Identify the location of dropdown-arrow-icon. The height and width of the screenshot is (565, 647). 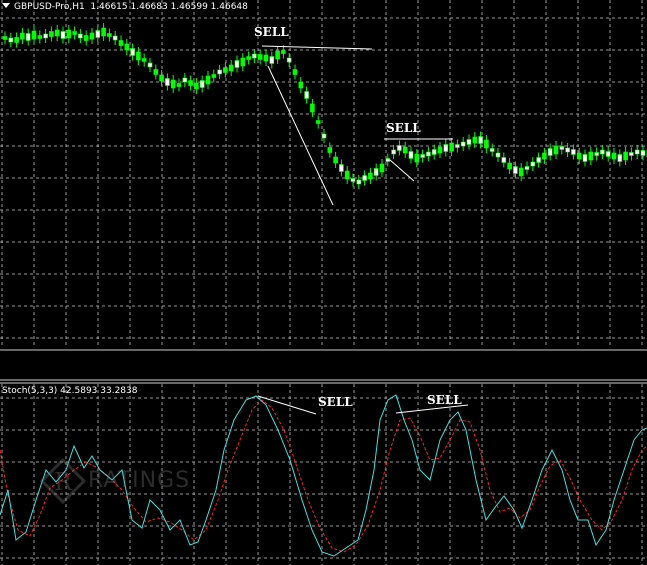
(6, 5).